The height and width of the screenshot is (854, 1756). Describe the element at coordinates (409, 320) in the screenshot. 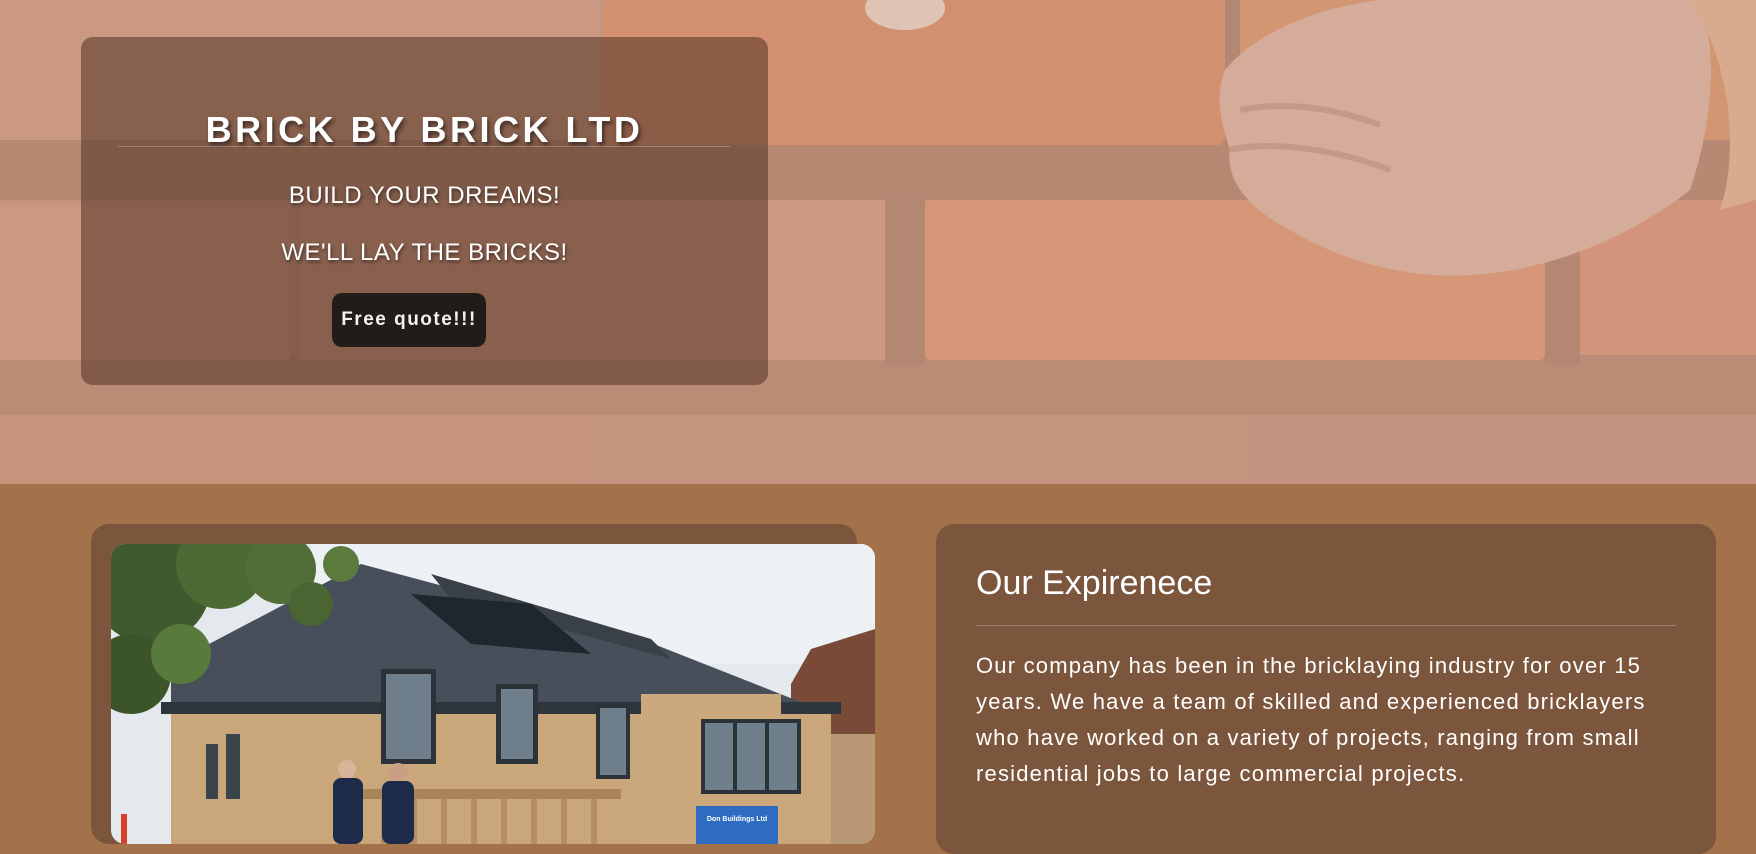

I see `free-quote-button: Free quote!!!` at that location.